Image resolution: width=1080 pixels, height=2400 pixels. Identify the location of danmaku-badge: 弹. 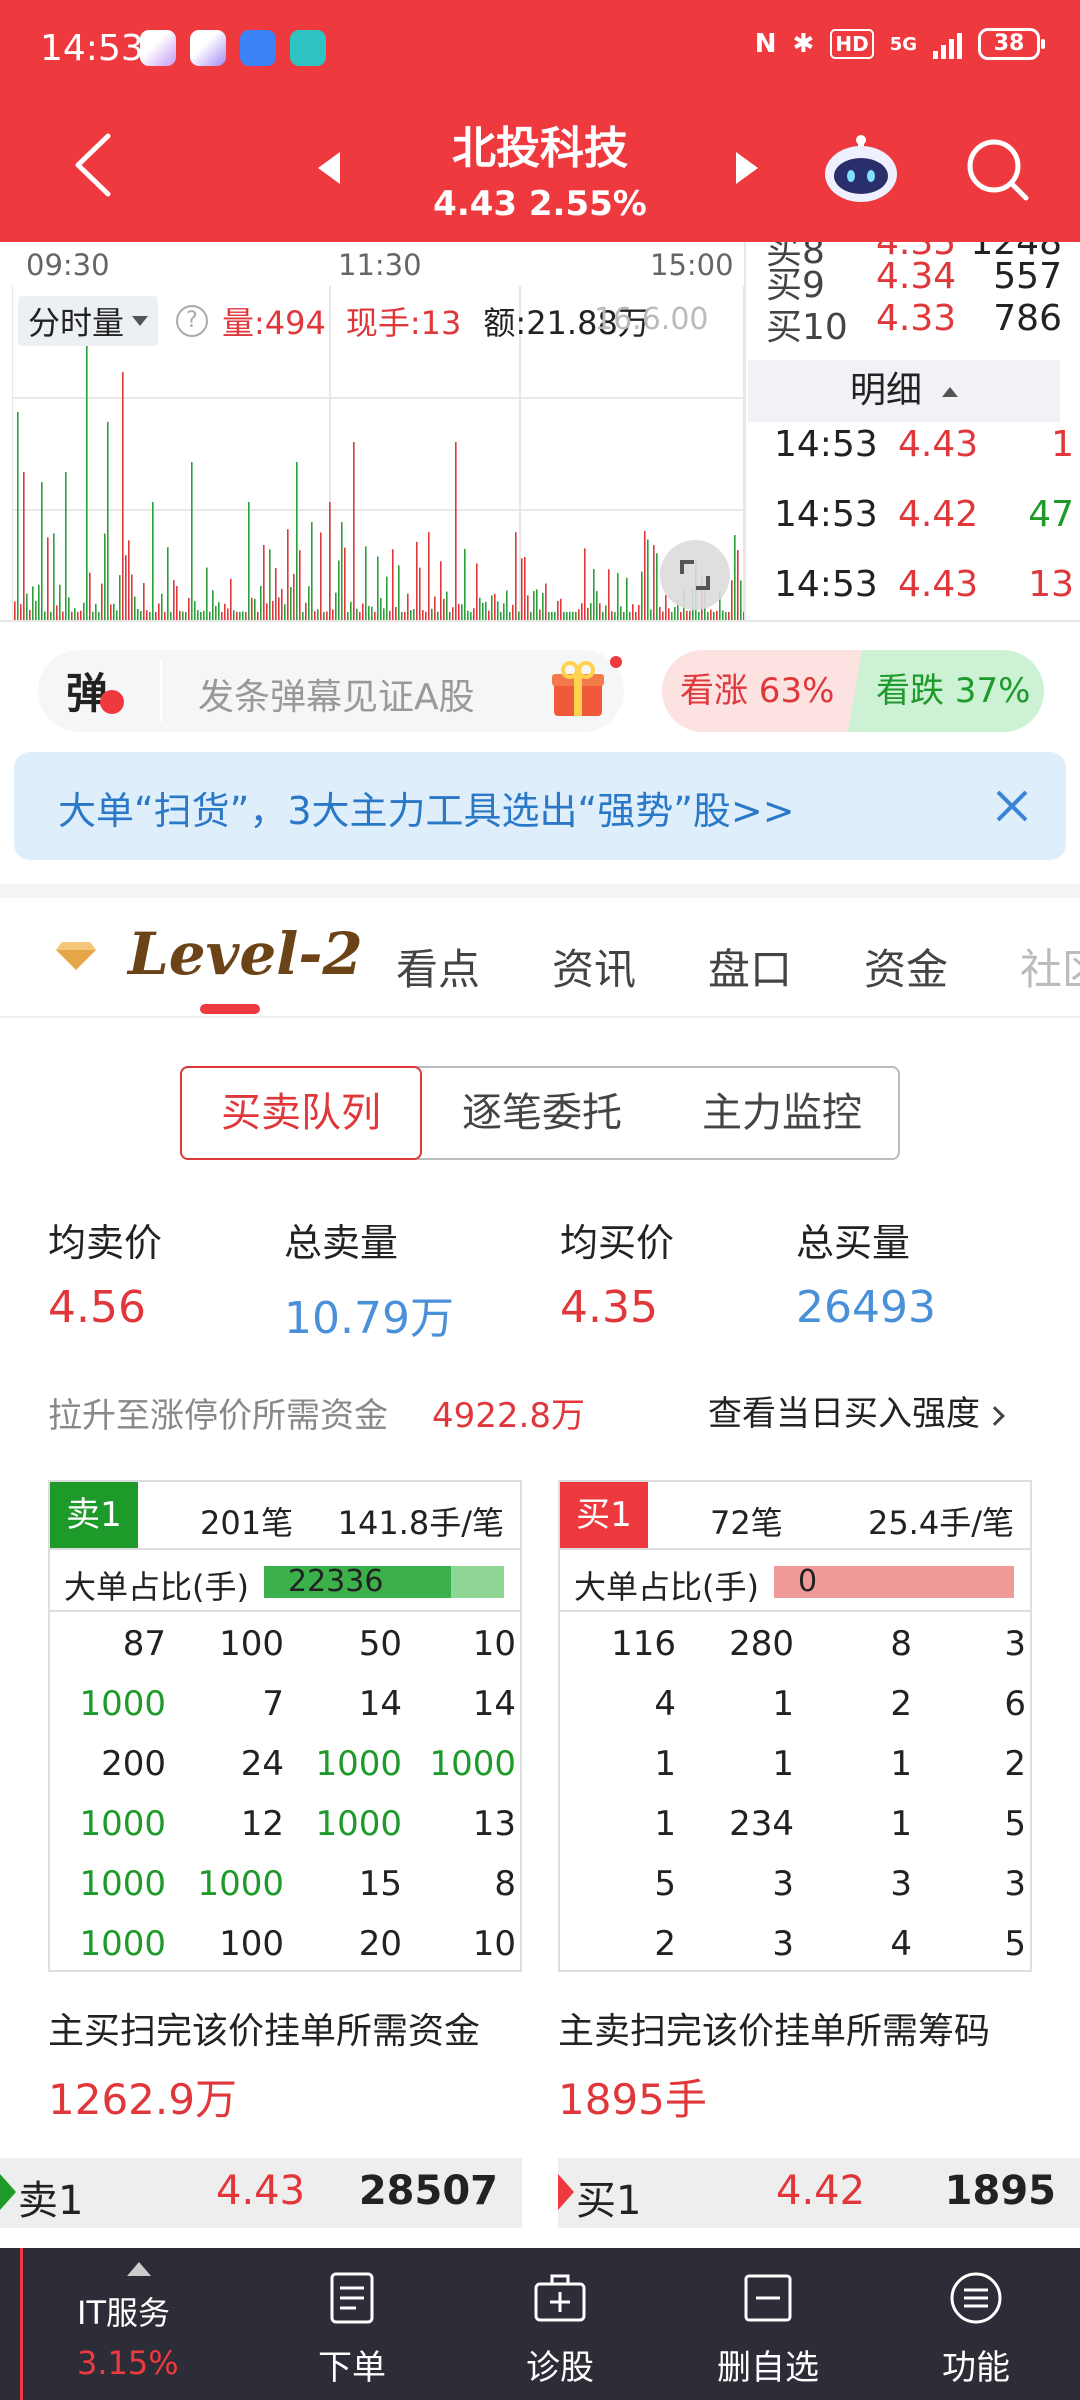
(87, 690).